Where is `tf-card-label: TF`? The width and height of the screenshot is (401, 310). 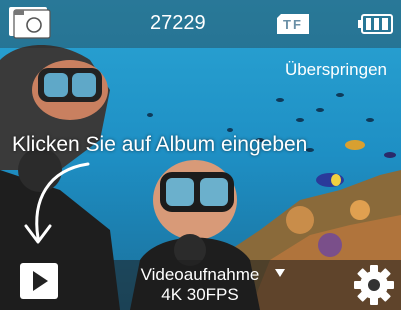 tf-card-label: TF is located at coordinates (293, 24).